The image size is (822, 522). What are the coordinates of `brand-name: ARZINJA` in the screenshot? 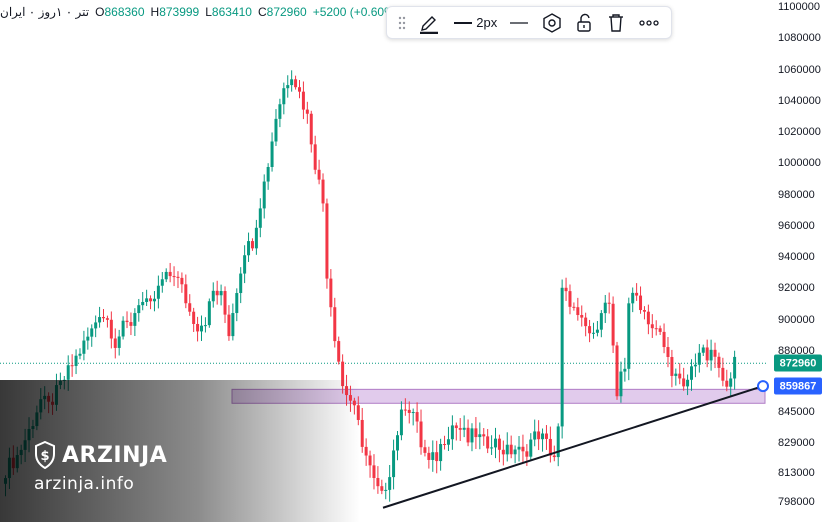 It's located at (115, 455).